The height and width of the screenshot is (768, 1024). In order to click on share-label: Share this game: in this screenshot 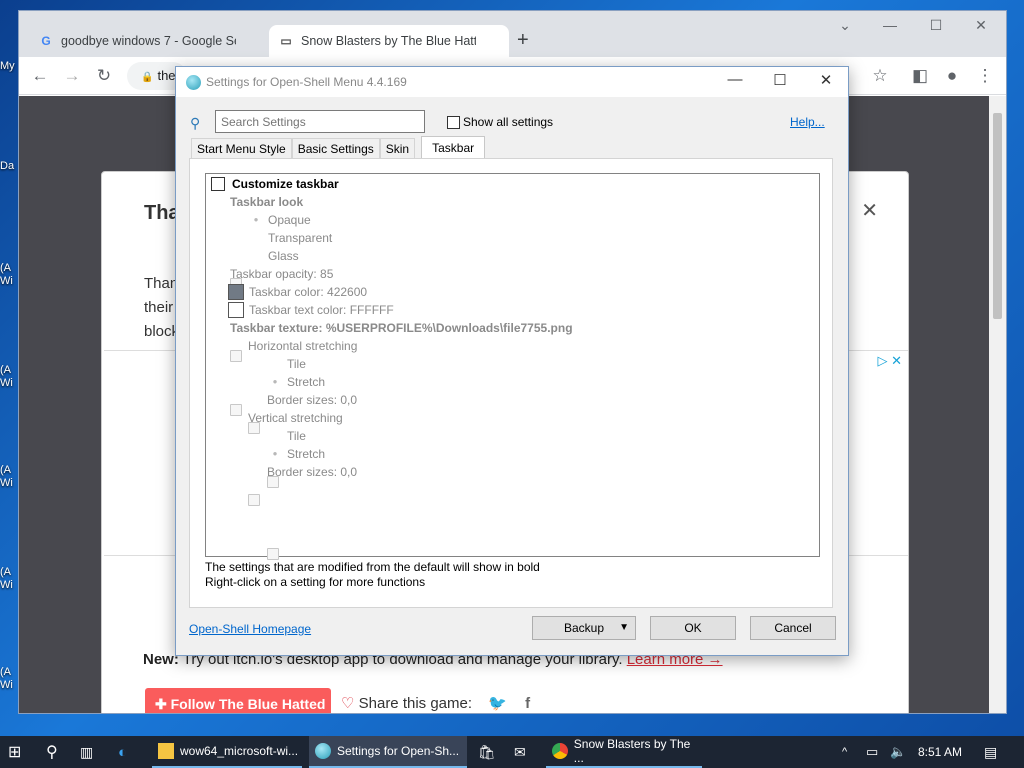, I will do `click(415, 703)`.